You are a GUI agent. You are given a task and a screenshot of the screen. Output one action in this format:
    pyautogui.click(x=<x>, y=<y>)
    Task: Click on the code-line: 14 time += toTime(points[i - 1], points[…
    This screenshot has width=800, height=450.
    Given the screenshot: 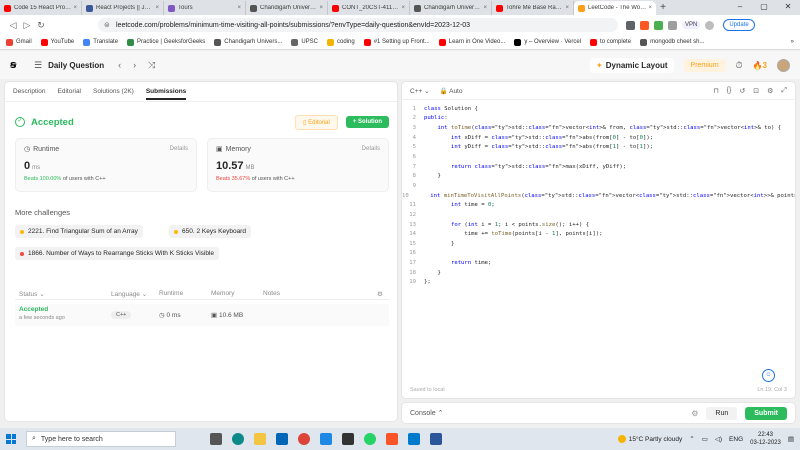 What is the action you would take?
    pyautogui.click(x=598, y=234)
    